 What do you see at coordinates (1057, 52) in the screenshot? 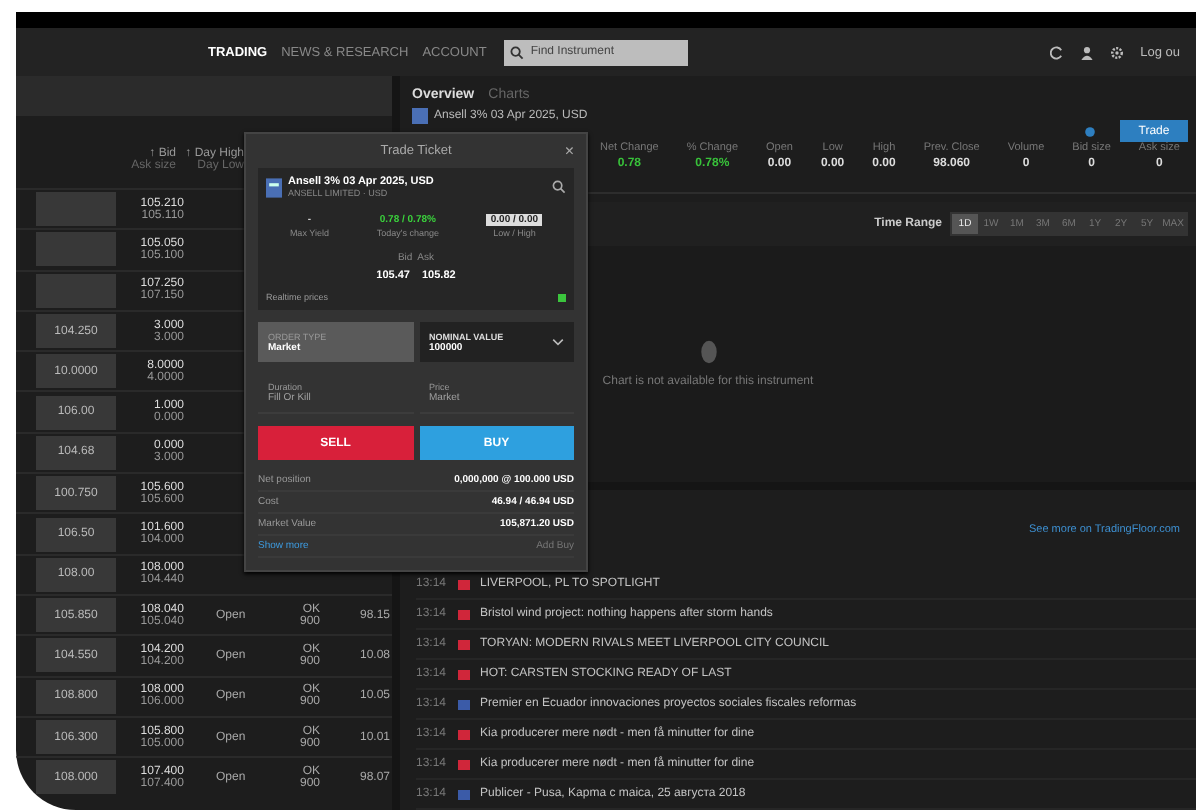
I see `refresh-icon` at bounding box center [1057, 52].